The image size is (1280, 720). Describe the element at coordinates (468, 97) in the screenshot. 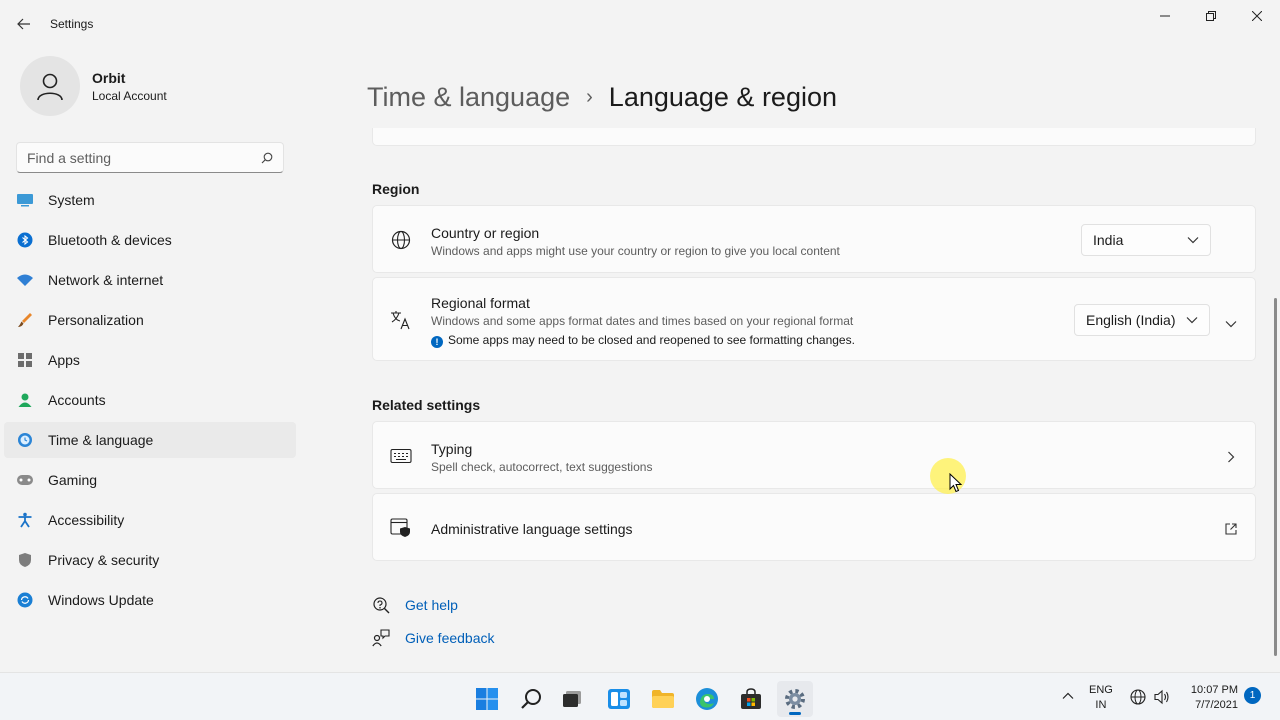

I see `breadcrumb-parent-link: Time & language` at that location.